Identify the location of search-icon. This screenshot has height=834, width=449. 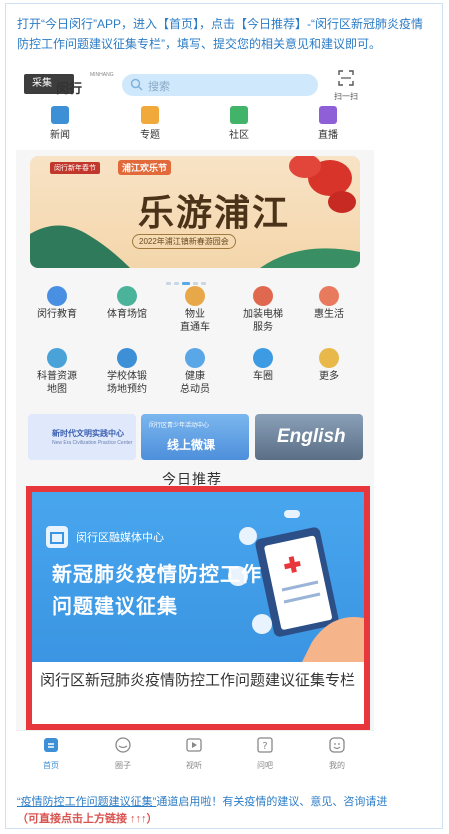
(136, 84).